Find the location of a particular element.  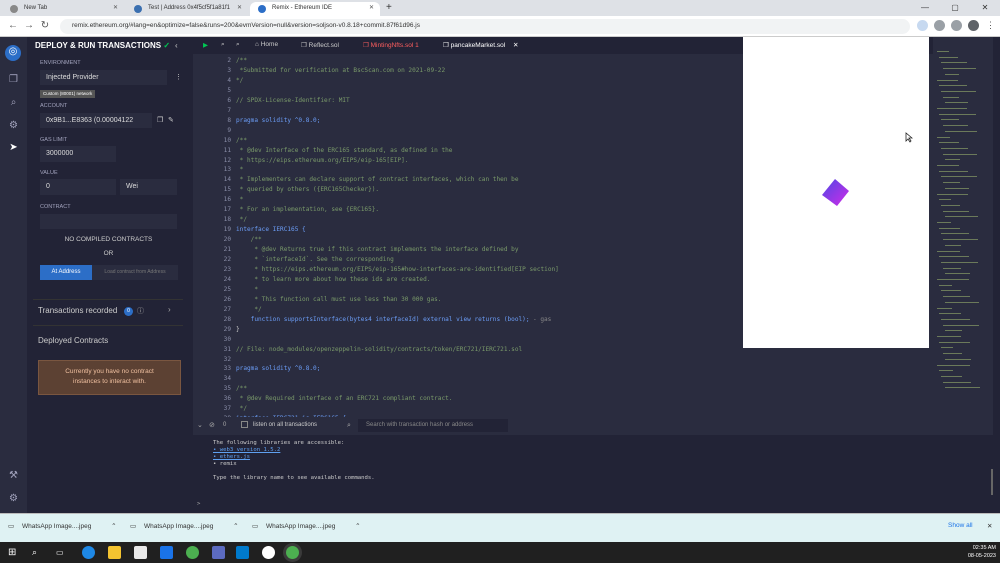

load-contract-input: Load contract from Address is located at coordinates (135, 272).